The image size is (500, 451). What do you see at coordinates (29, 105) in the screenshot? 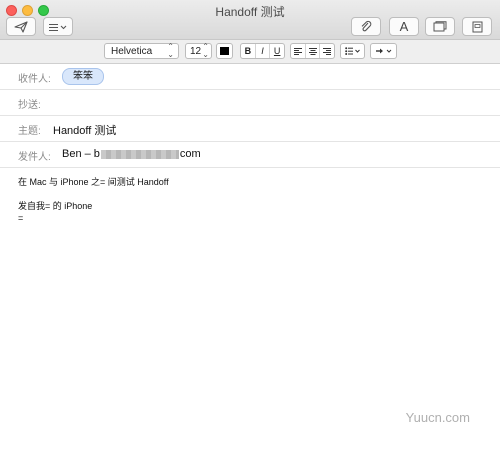
I see `cc-label: 抄送:` at bounding box center [29, 105].